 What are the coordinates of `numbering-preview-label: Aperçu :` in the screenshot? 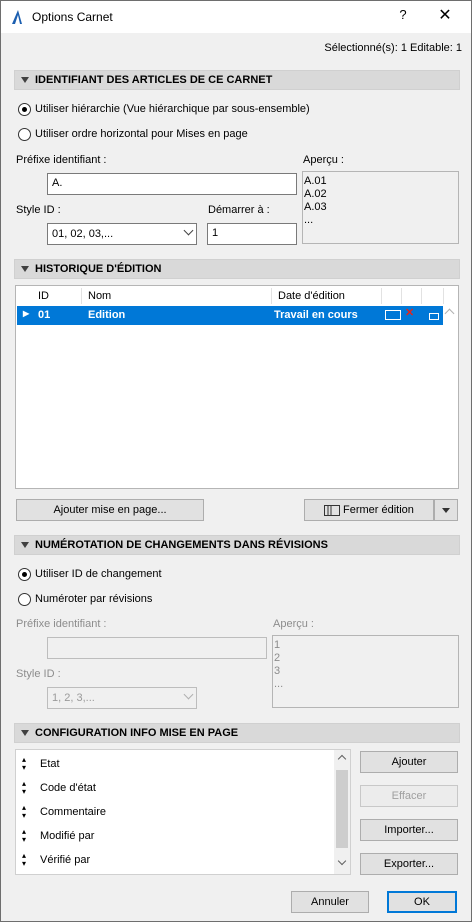 It's located at (293, 624).